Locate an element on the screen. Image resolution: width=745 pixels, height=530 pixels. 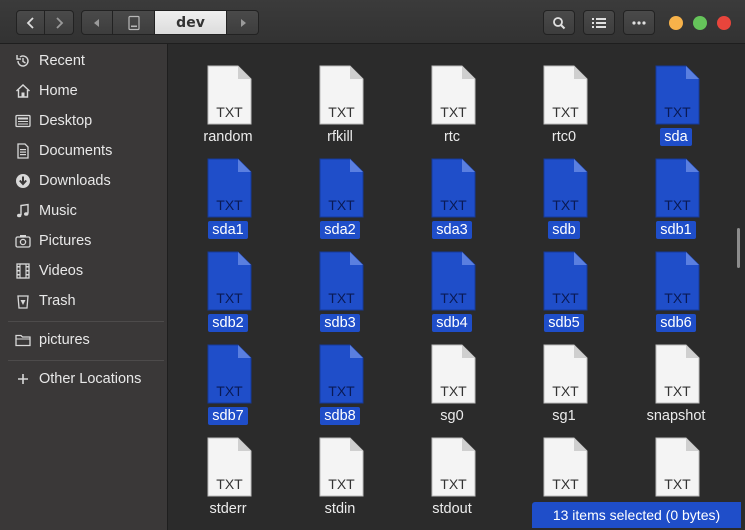
document-icon is located at coordinates (23, 151).